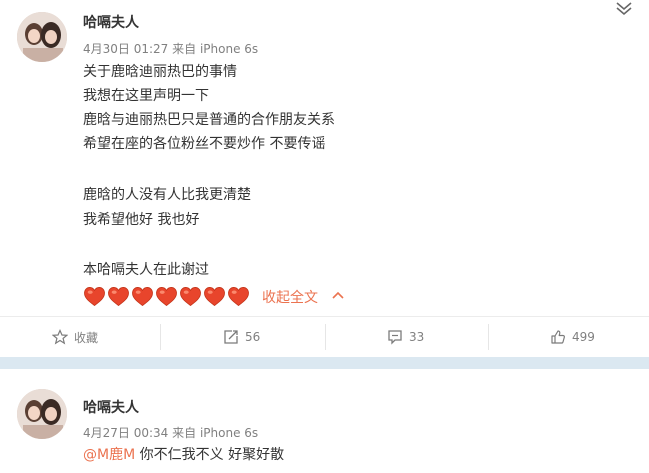  Describe the element at coordinates (86, 337) in the screenshot. I see `favorite-label: 收藏` at that location.